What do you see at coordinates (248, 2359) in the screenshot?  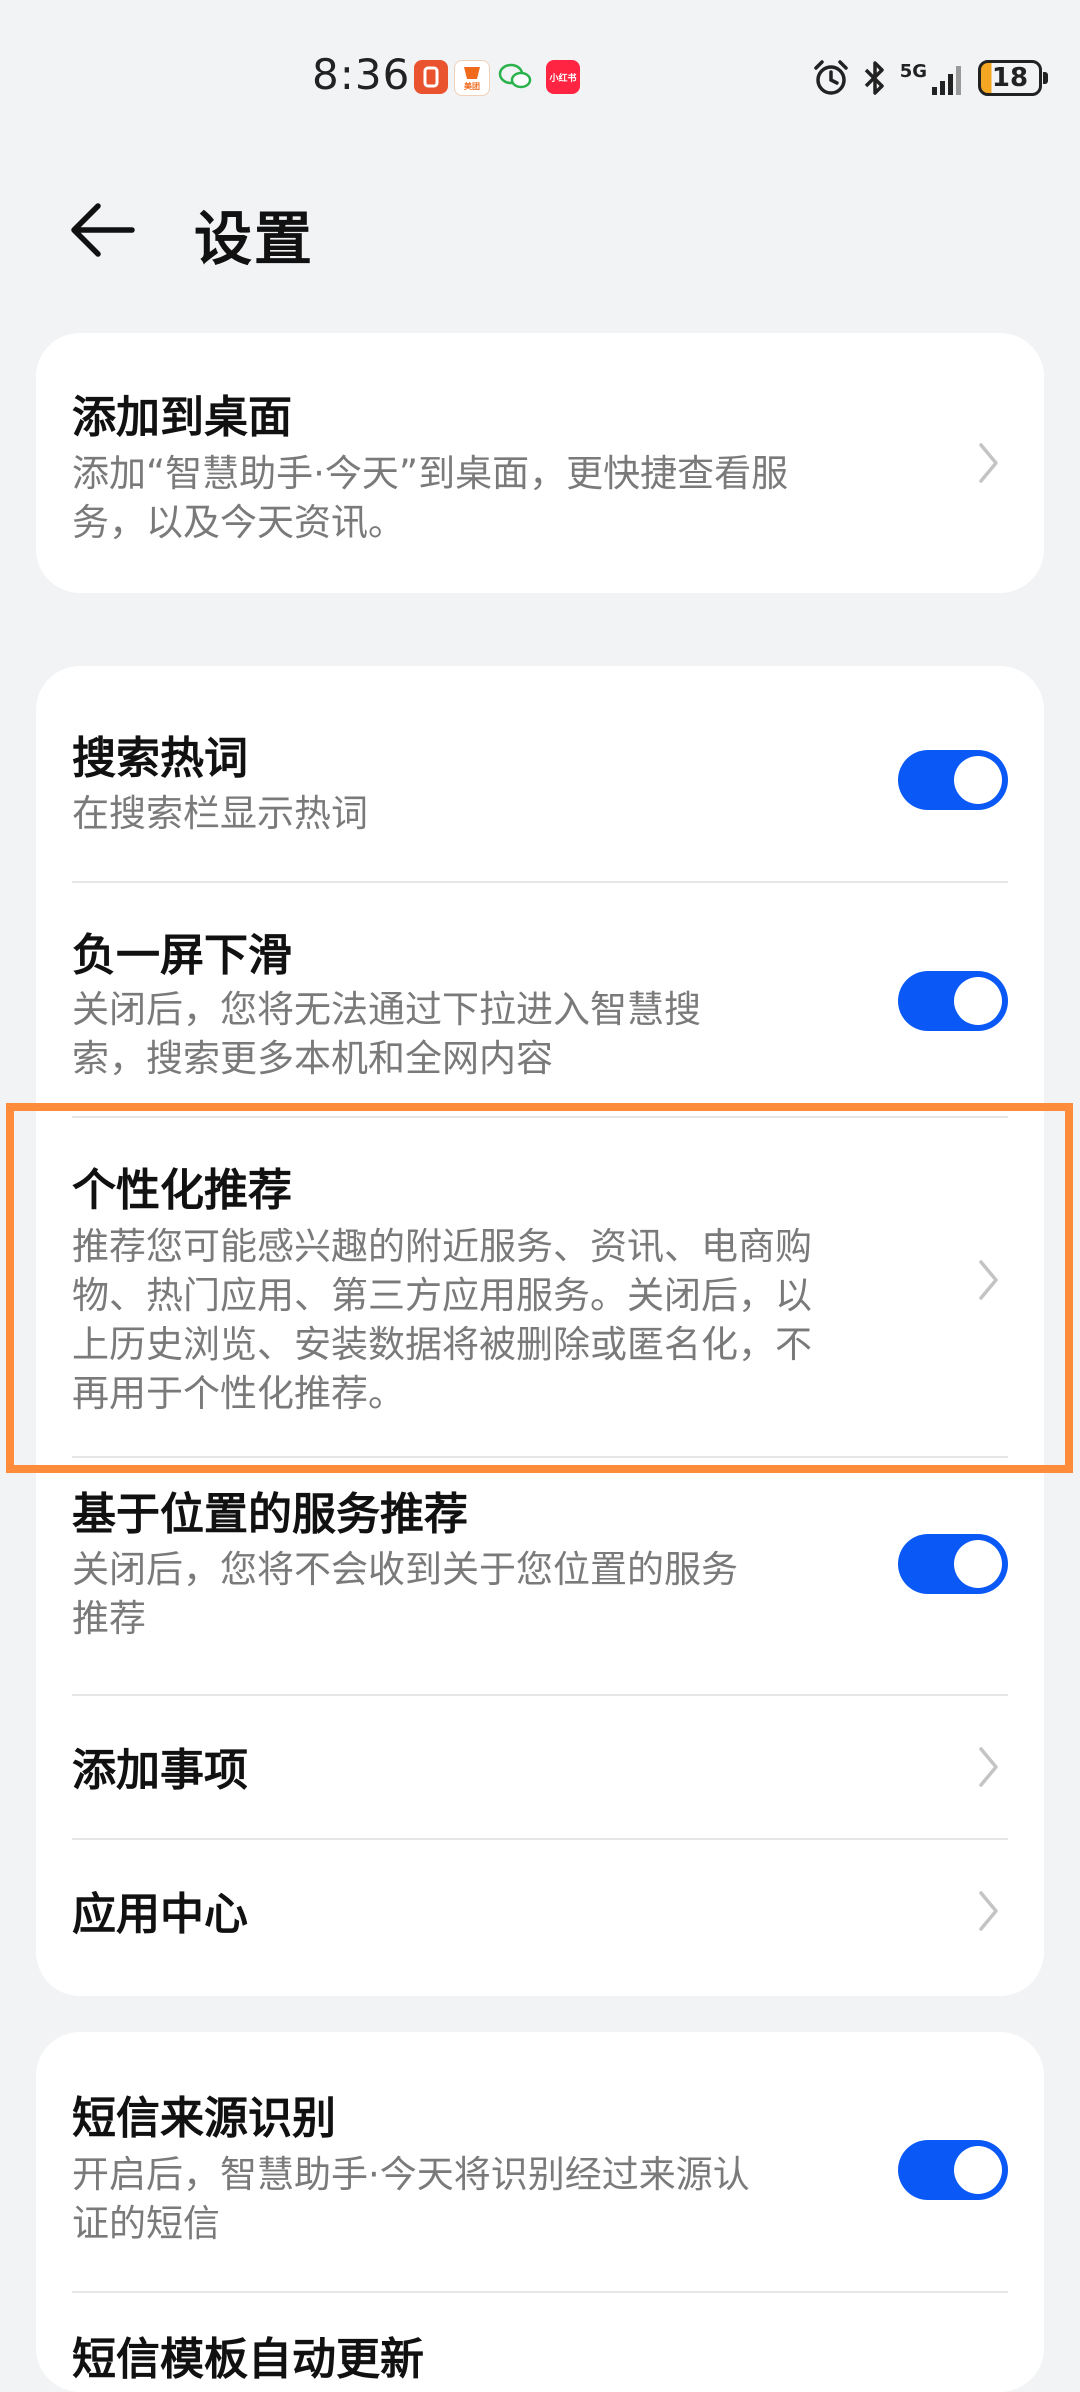 I see `sms-template-title: 短信模板自动更新` at bounding box center [248, 2359].